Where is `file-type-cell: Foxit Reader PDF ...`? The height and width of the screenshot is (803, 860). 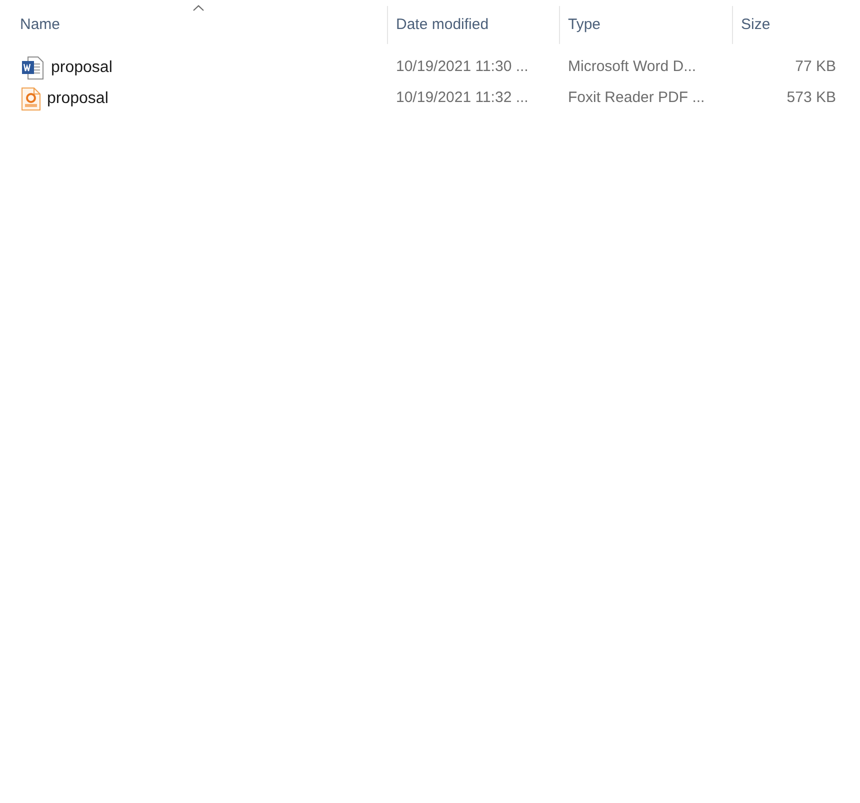
file-type-cell: Foxit Reader PDF ... is located at coordinates (636, 97).